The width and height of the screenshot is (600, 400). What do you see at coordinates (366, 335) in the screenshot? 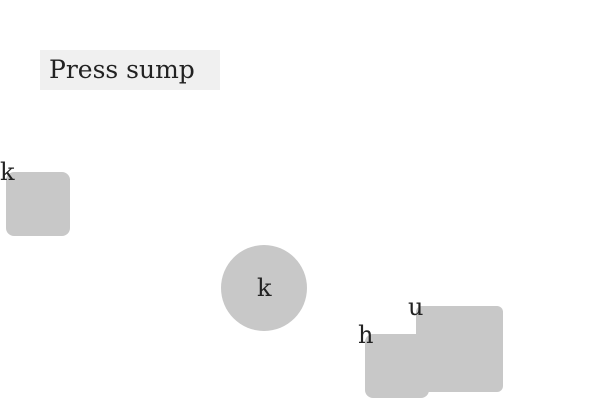
I see `rounded-square-h-label: h` at bounding box center [366, 335].